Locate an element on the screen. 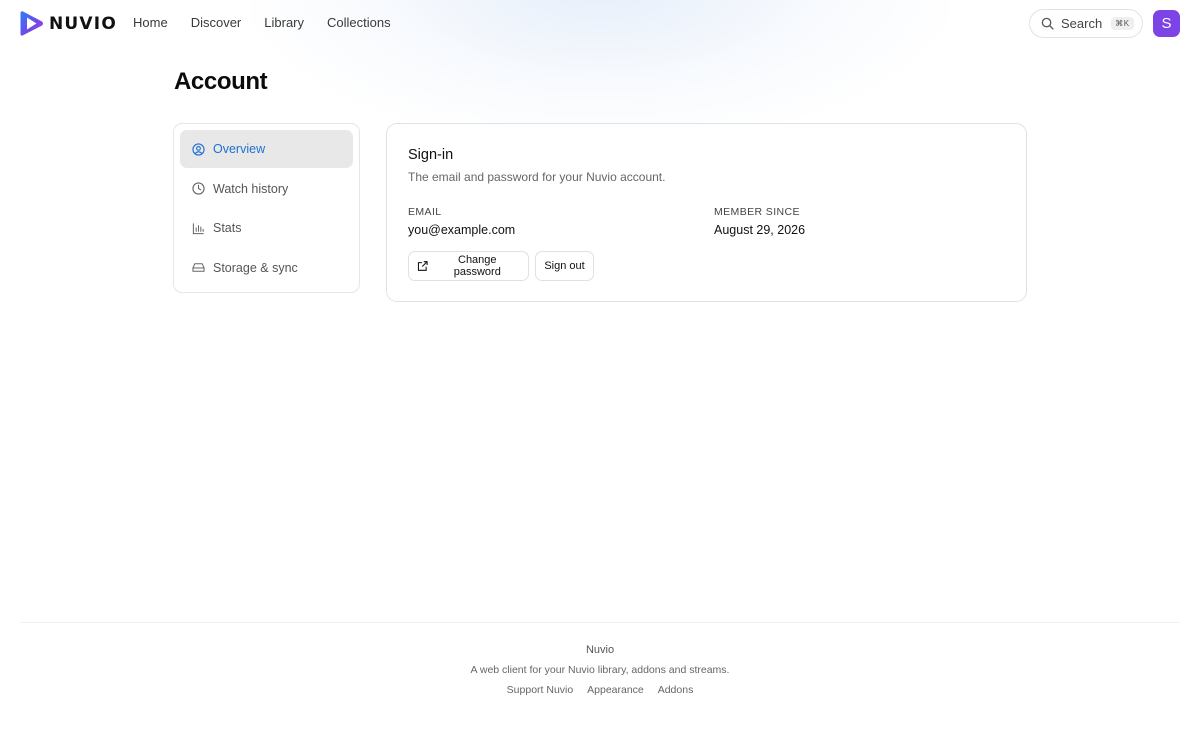 The height and width of the screenshot is (750, 1200). search-icon is located at coordinates (1047, 23).